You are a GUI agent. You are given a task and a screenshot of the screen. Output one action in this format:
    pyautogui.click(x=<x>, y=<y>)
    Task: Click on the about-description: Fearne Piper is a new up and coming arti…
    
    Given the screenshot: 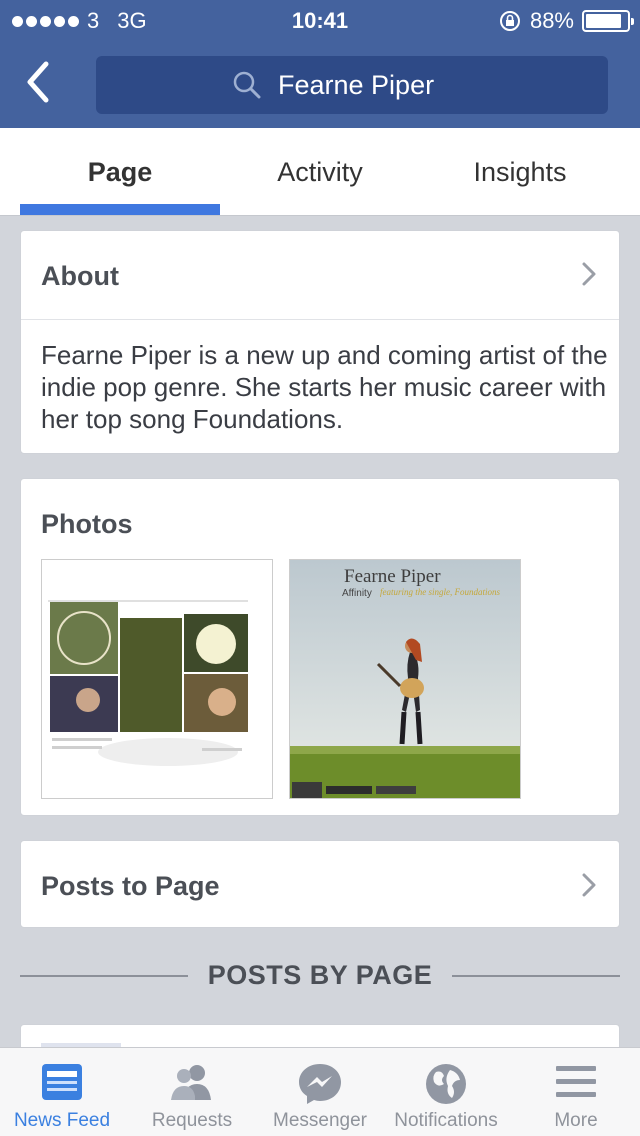 What is the action you would take?
    pyautogui.click(x=324, y=387)
    